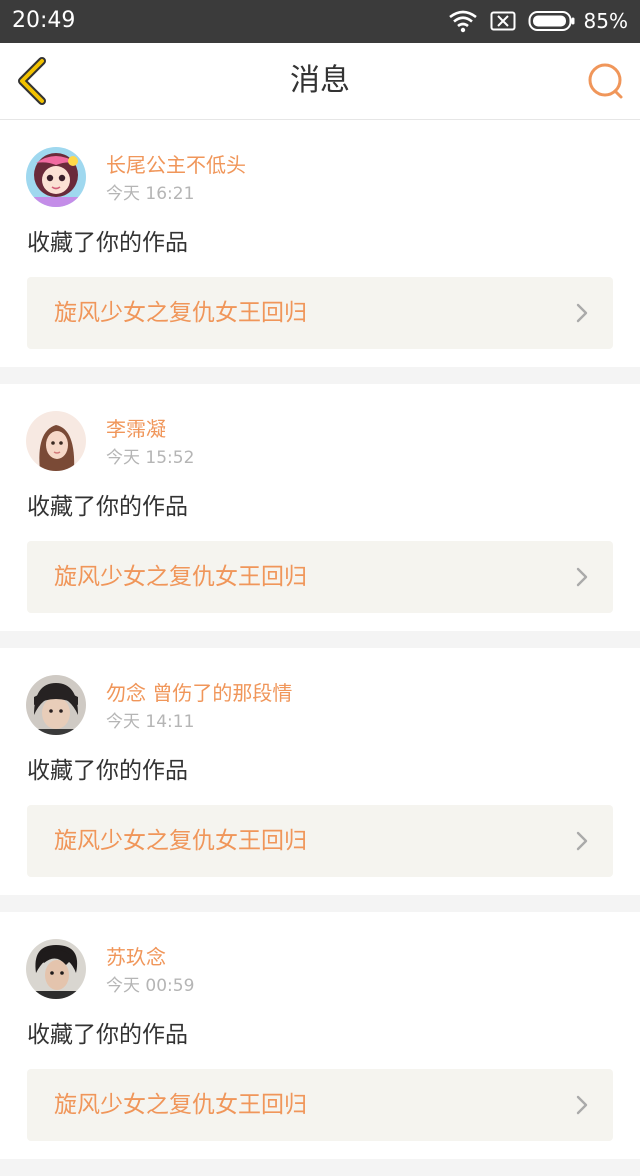 The image size is (640, 1176). I want to click on battery-percent: 85%, so click(605, 21).